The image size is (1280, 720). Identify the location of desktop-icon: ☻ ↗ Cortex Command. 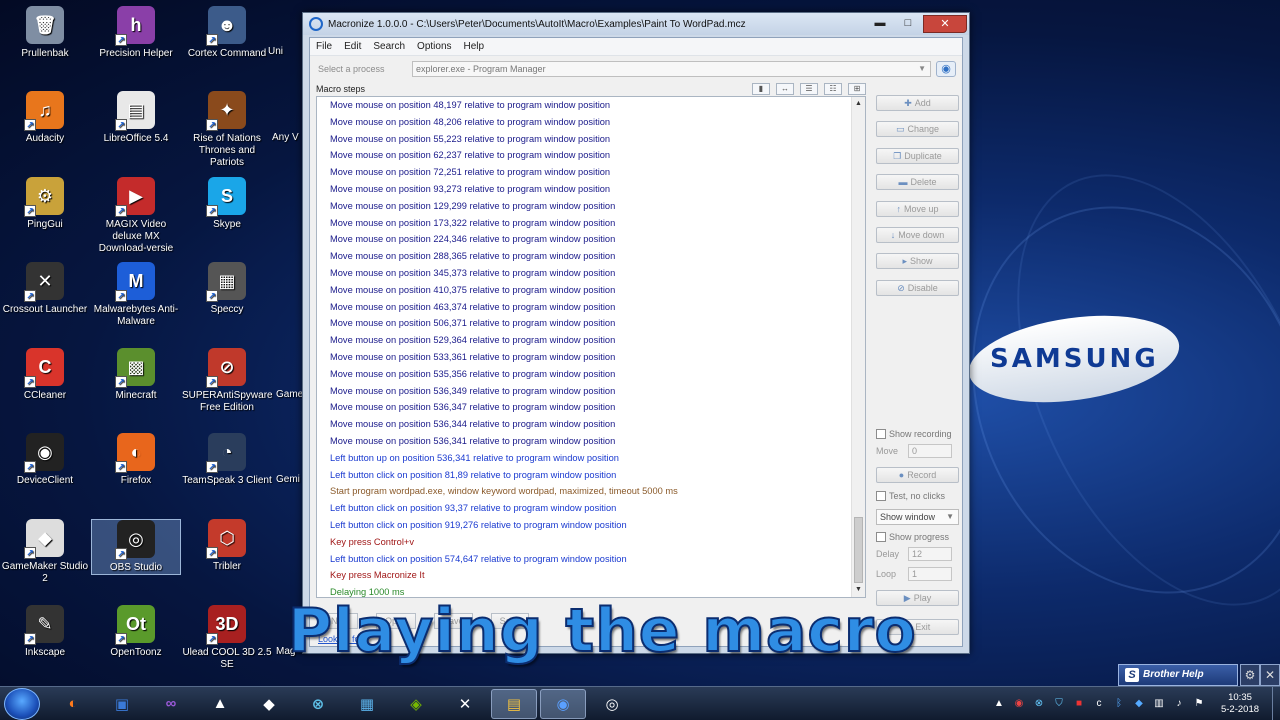
(227, 34).